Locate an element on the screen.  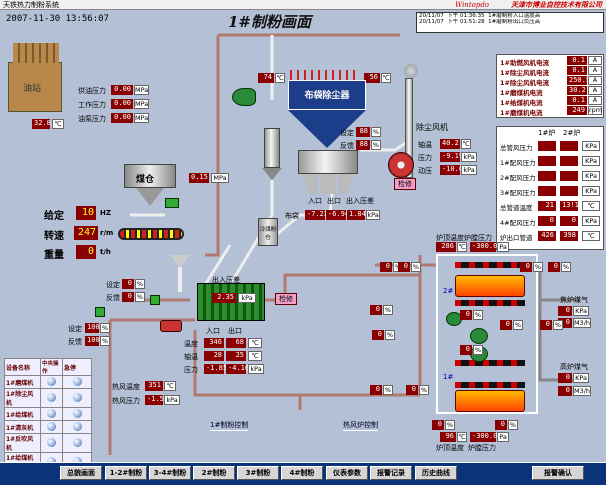
hot-air-press-value: -1.5 is located at coordinates (154, 400).